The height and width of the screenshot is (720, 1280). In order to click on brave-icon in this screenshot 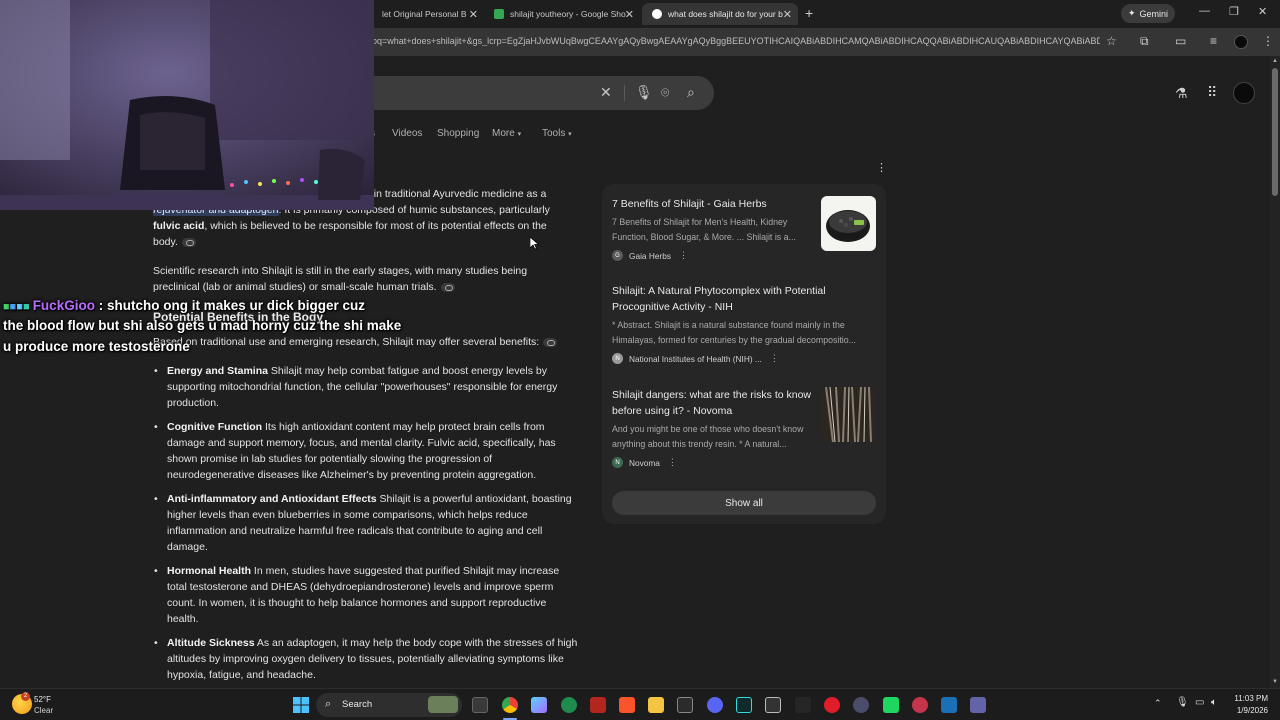, I will do `click(627, 705)`.